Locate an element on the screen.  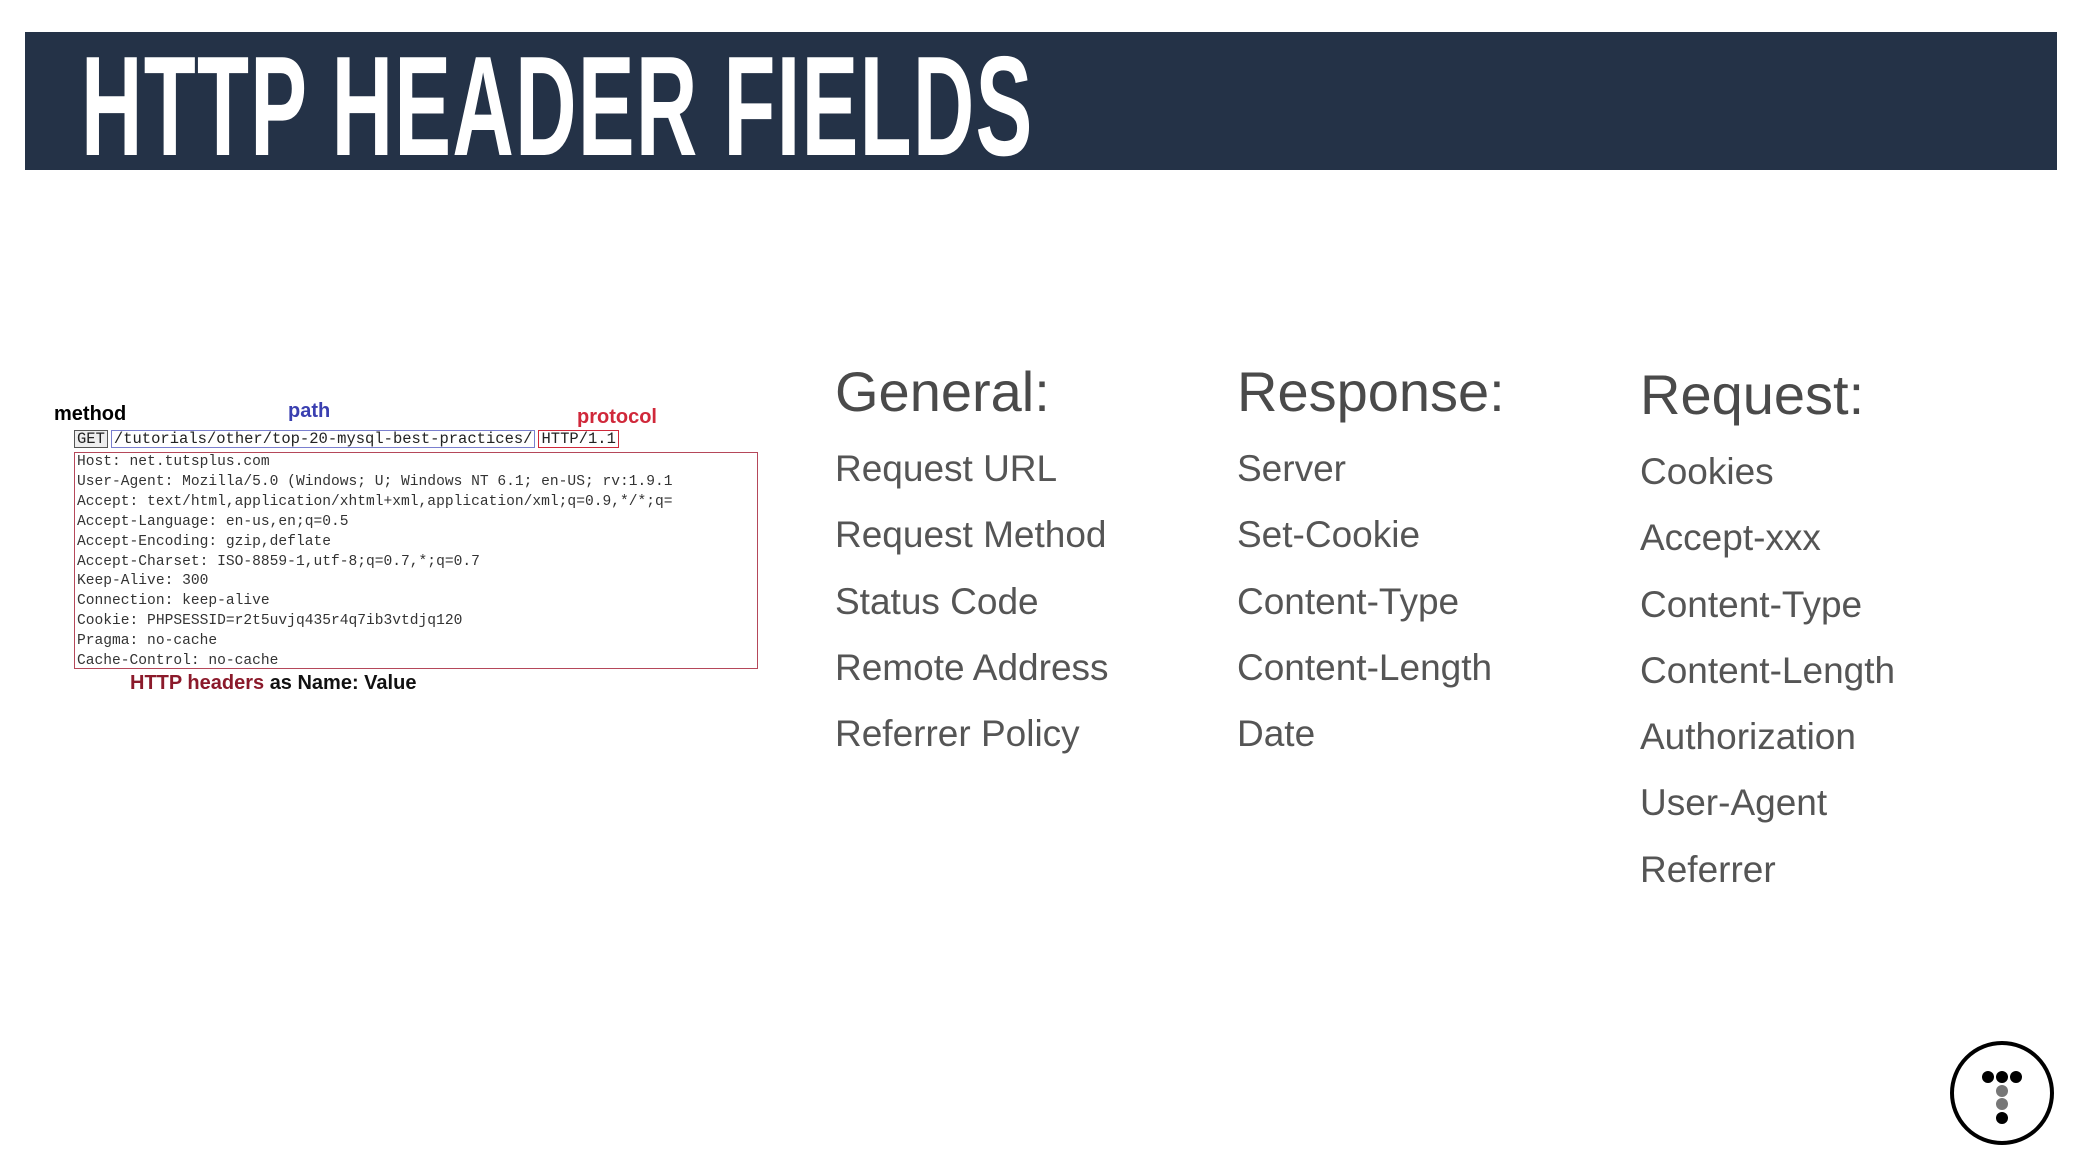
column-heading: Request: is located at coordinates (1752, 394).